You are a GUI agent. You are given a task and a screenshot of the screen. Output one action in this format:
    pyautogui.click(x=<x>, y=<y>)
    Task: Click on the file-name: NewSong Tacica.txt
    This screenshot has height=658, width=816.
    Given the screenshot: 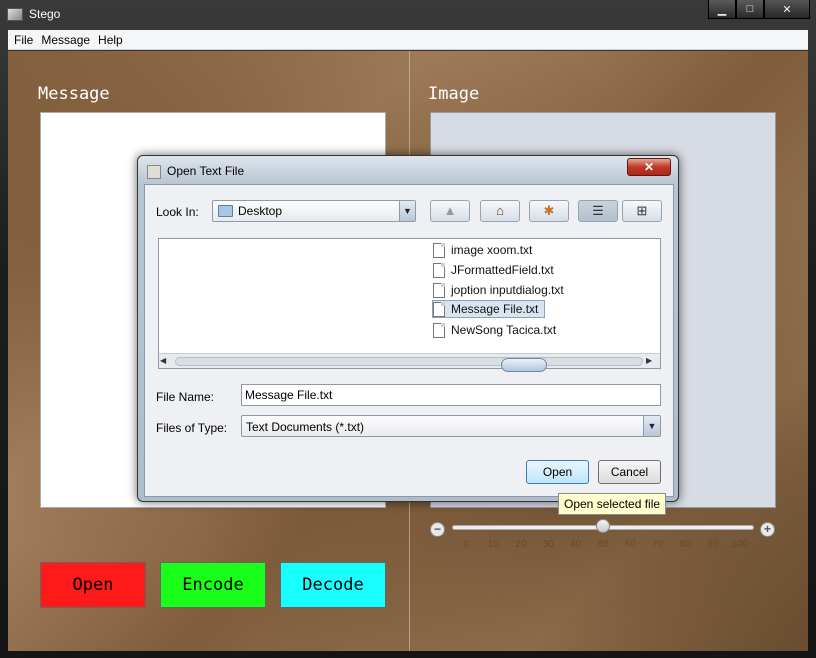 What is the action you would take?
    pyautogui.click(x=504, y=330)
    